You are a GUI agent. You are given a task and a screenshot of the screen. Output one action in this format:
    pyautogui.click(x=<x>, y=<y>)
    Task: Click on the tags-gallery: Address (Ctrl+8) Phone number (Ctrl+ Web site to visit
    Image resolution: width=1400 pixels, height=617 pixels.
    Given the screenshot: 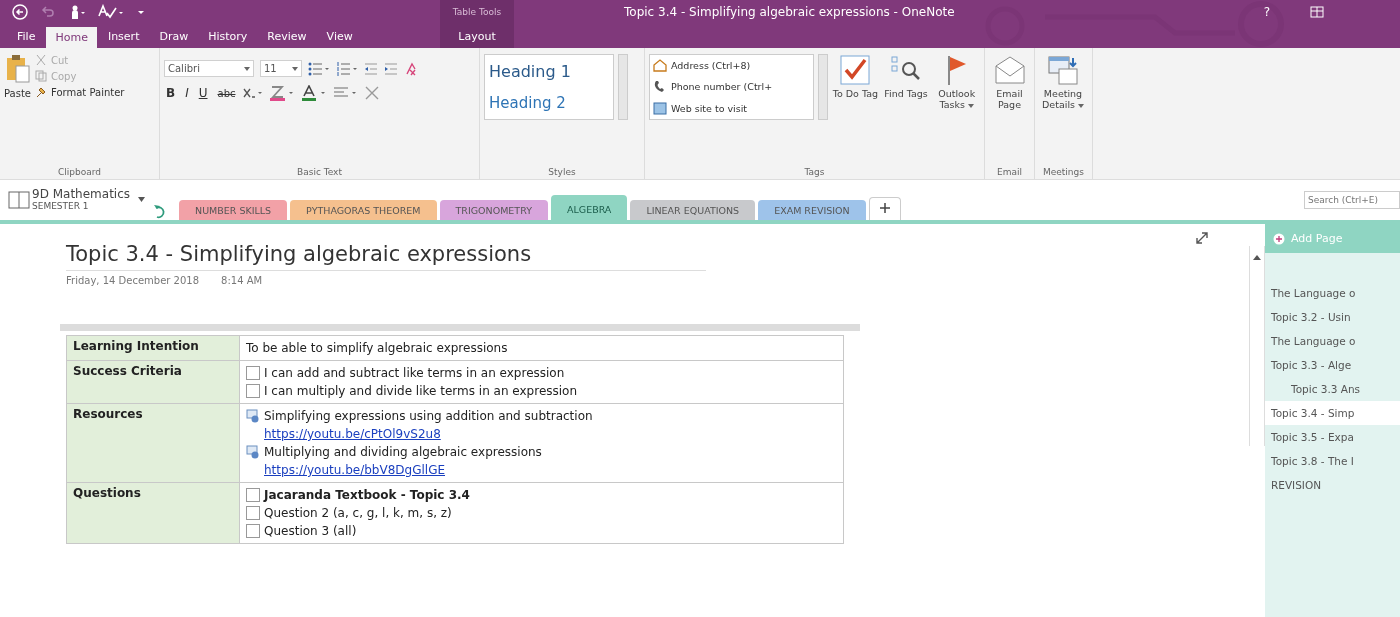 What is the action you would take?
    pyautogui.click(x=732, y=87)
    